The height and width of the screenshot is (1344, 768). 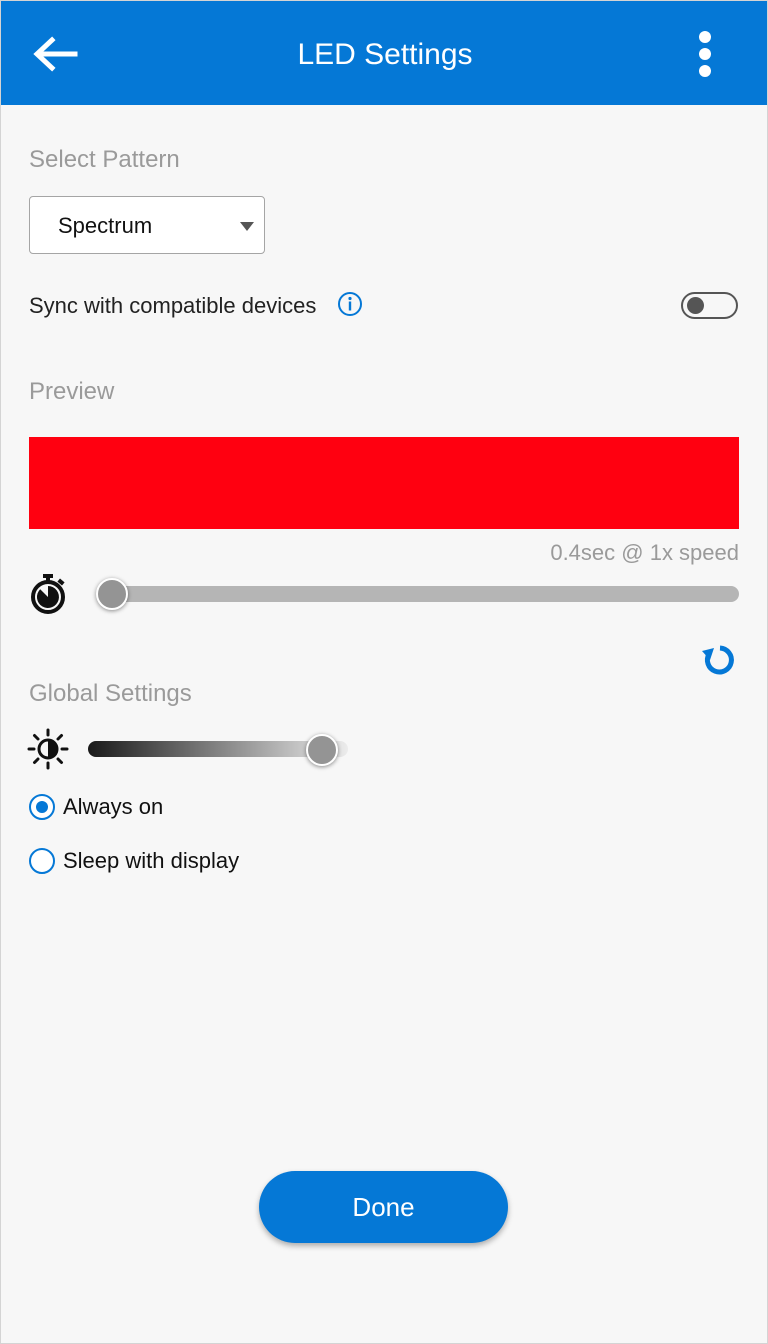 I want to click on brightness-slider-thumb, so click(x=322, y=750).